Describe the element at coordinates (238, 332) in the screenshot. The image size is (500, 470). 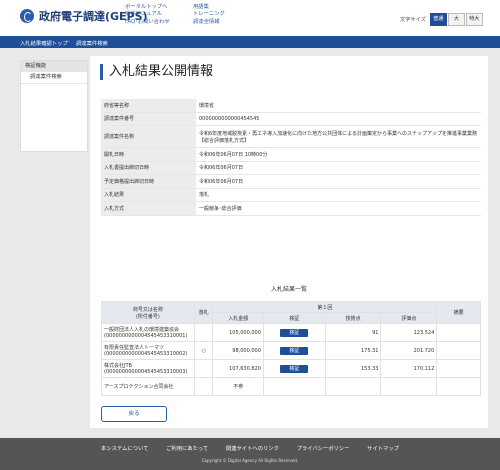
I see `amount-cell: 105,000,000` at that location.